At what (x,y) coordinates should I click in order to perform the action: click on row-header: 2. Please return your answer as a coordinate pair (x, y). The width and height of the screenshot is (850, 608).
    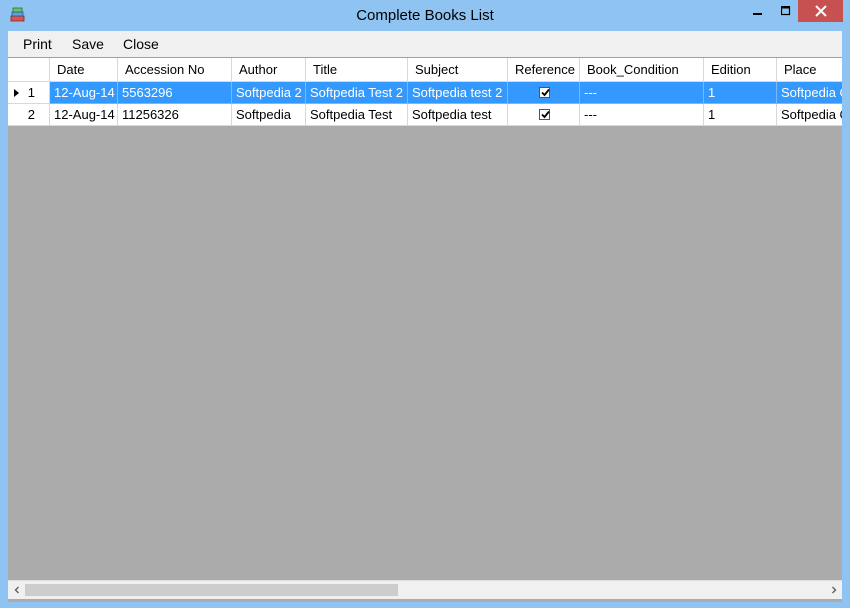
    Looking at the image, I should click on (29, 115).